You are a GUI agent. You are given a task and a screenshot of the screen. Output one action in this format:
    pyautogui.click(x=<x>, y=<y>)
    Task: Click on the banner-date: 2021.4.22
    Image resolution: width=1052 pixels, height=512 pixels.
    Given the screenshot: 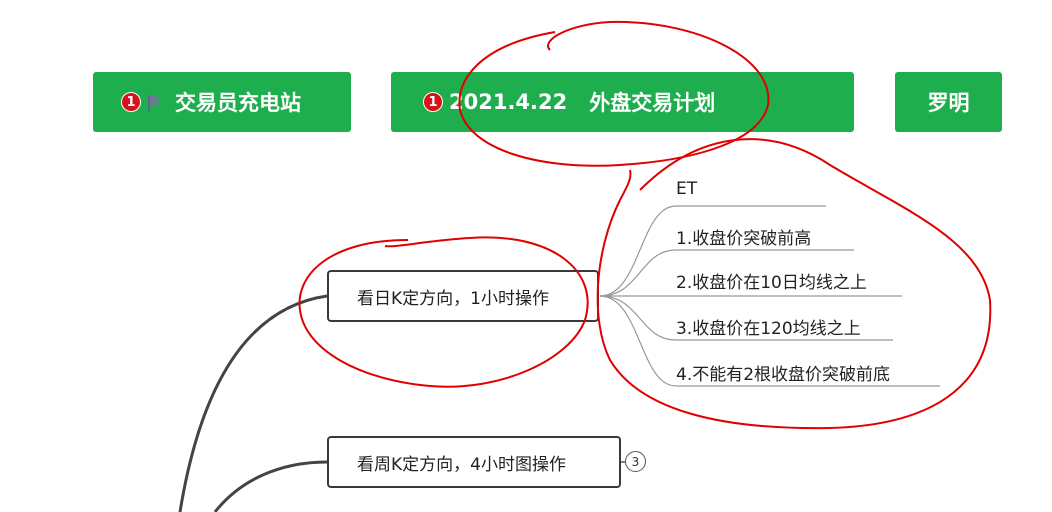 What is the action you would take?
    pyautogui.click(x=508, y=102)
    